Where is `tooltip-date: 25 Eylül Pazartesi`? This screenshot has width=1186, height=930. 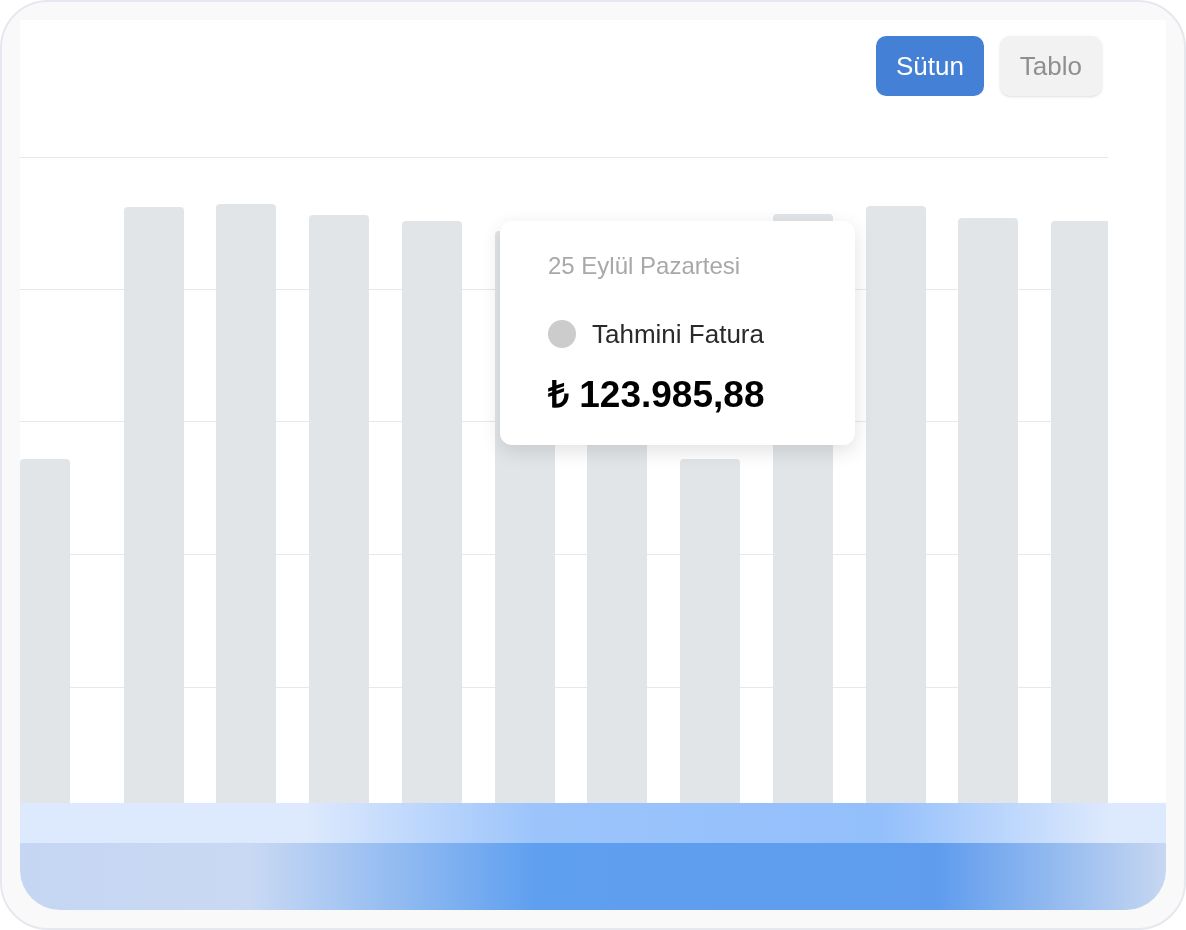 tooltip-date: 25 Eylül Pazartesi is located at coordinates (645, 266).